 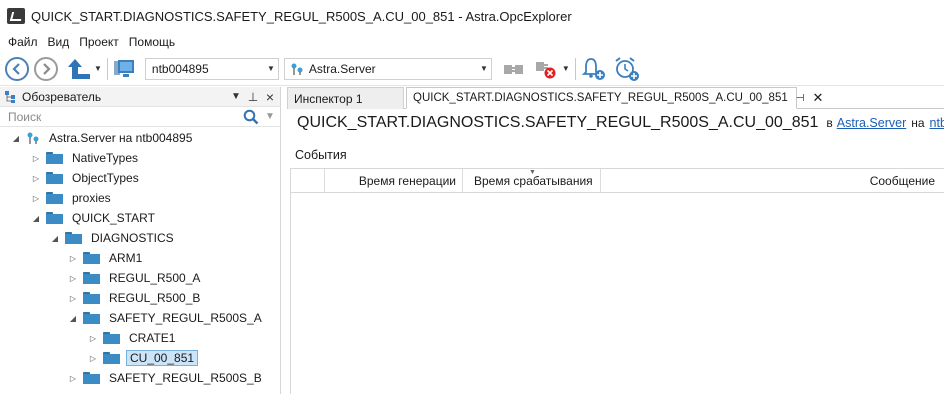 I want to click on tree-node: ◢ SAFETY_REGUL_R500S_A, so click(x=166, y=318).